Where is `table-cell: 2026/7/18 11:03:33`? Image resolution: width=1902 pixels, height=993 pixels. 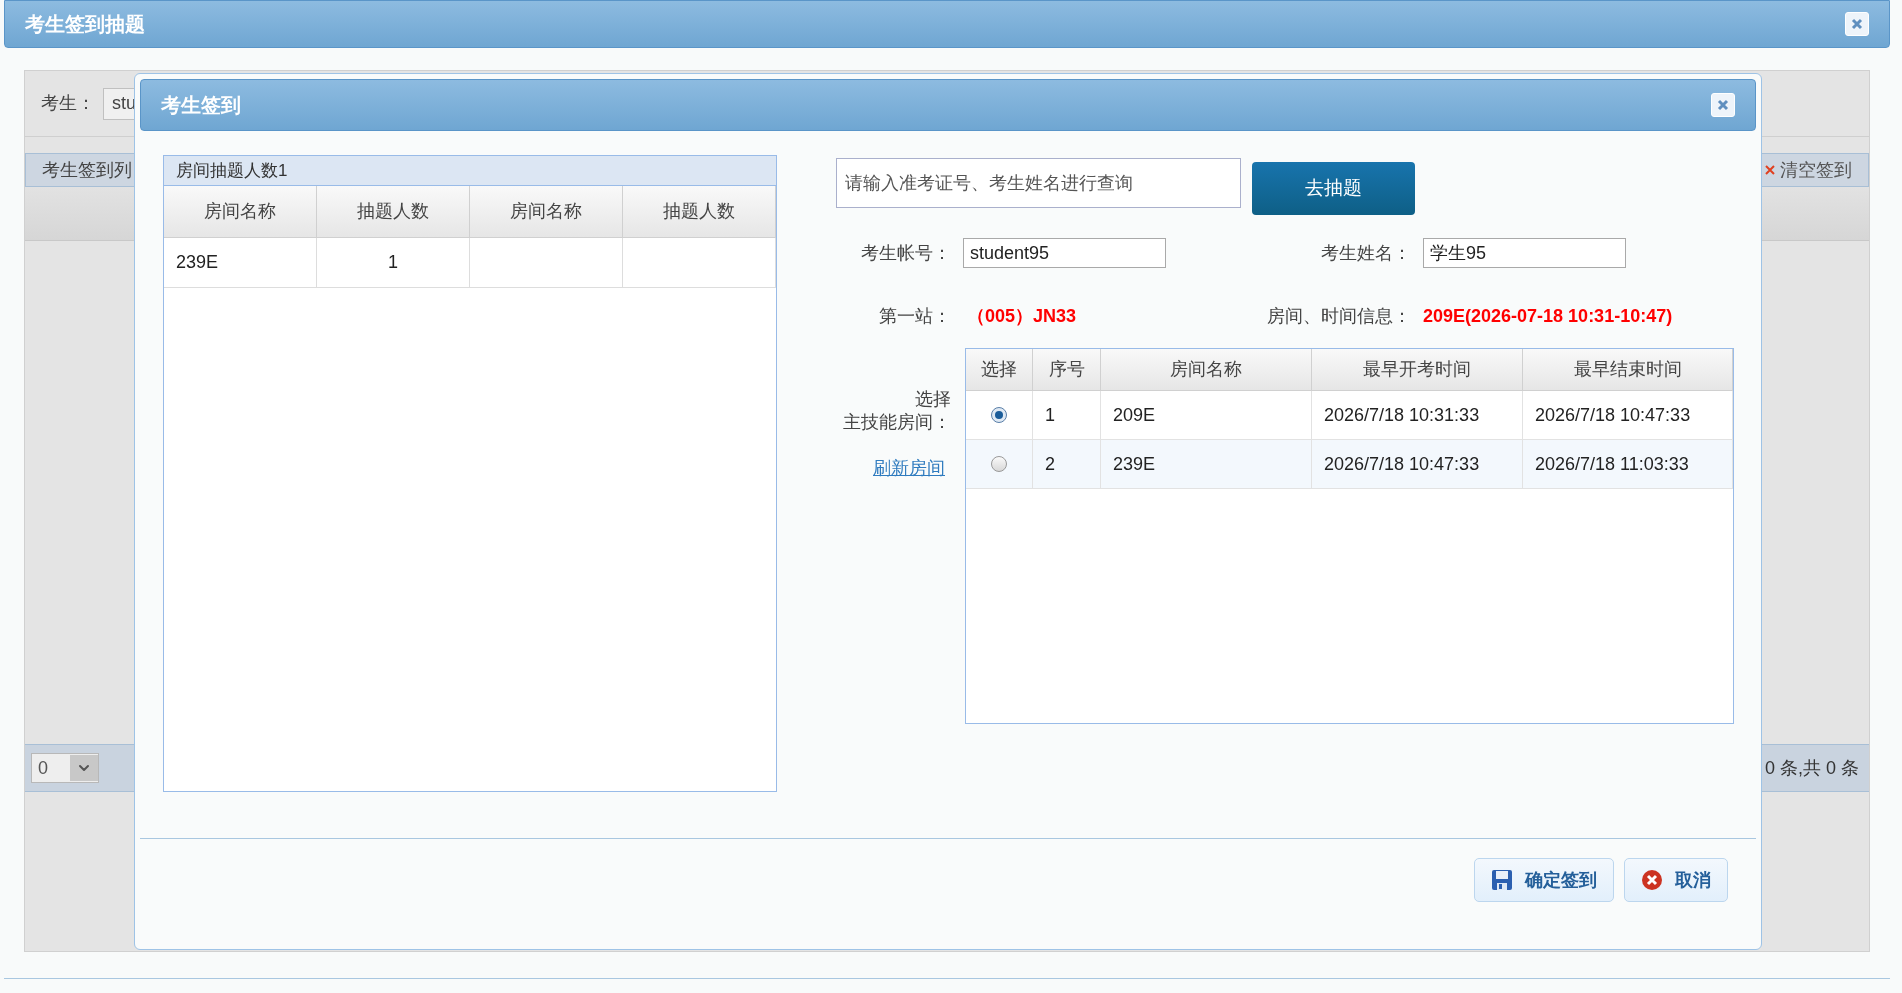
table-cell: 2026/7/18 11:03:33 is located at coordinates (1628, 464).